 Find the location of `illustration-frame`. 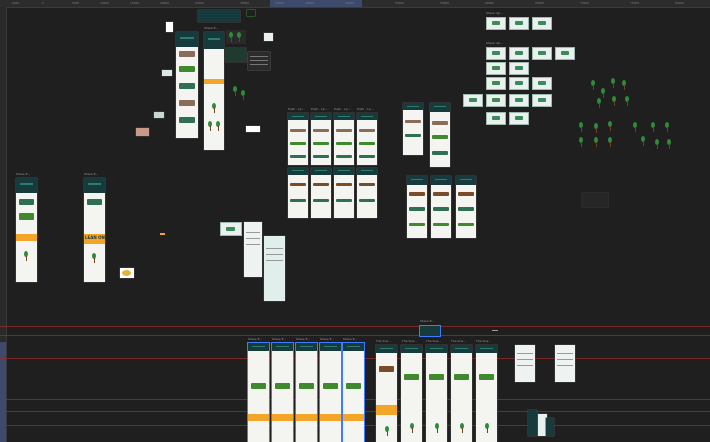

illustration-frame is located at coordinates (236, 55).